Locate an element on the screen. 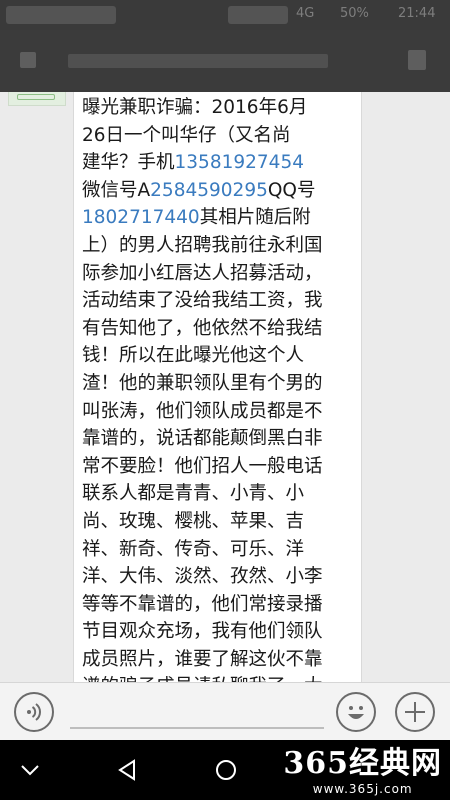 The height and width of the screenshot is (800, 450). message-line: 叫张涛，他们领队成员都是不 is located at coordinates (217, 412).